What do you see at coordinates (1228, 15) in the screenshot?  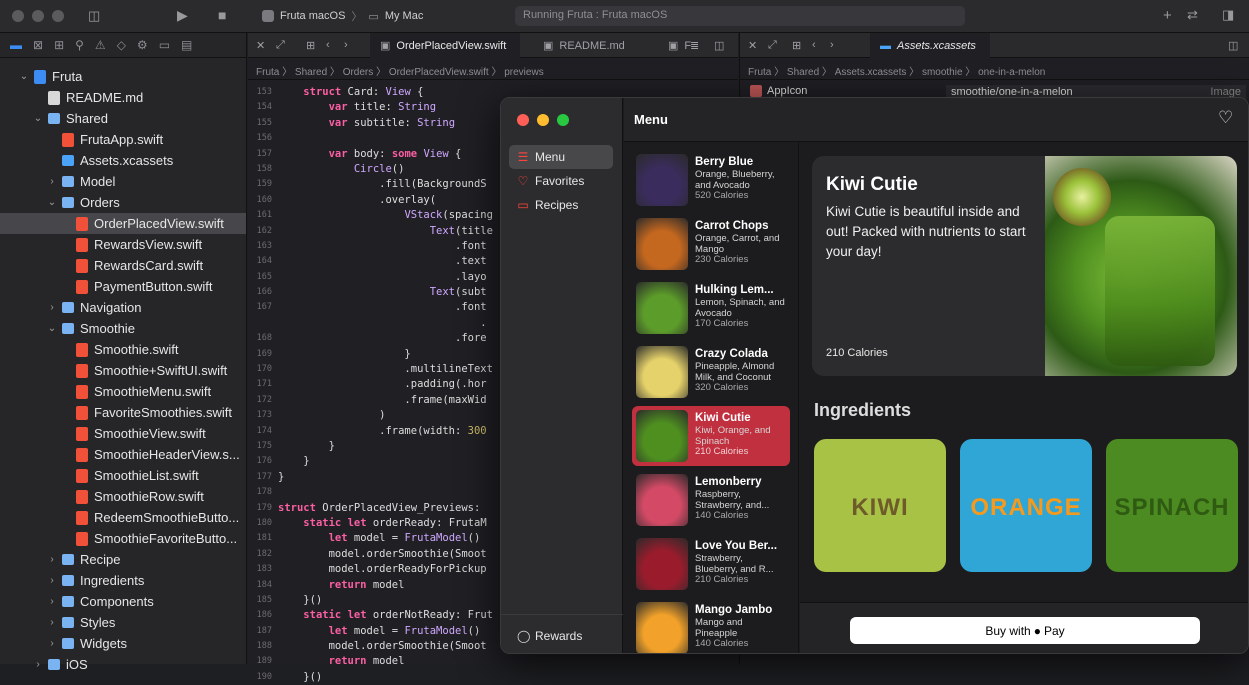 I see `inspector-toggle-icon: ◨` at bounding box center [1228, 15].